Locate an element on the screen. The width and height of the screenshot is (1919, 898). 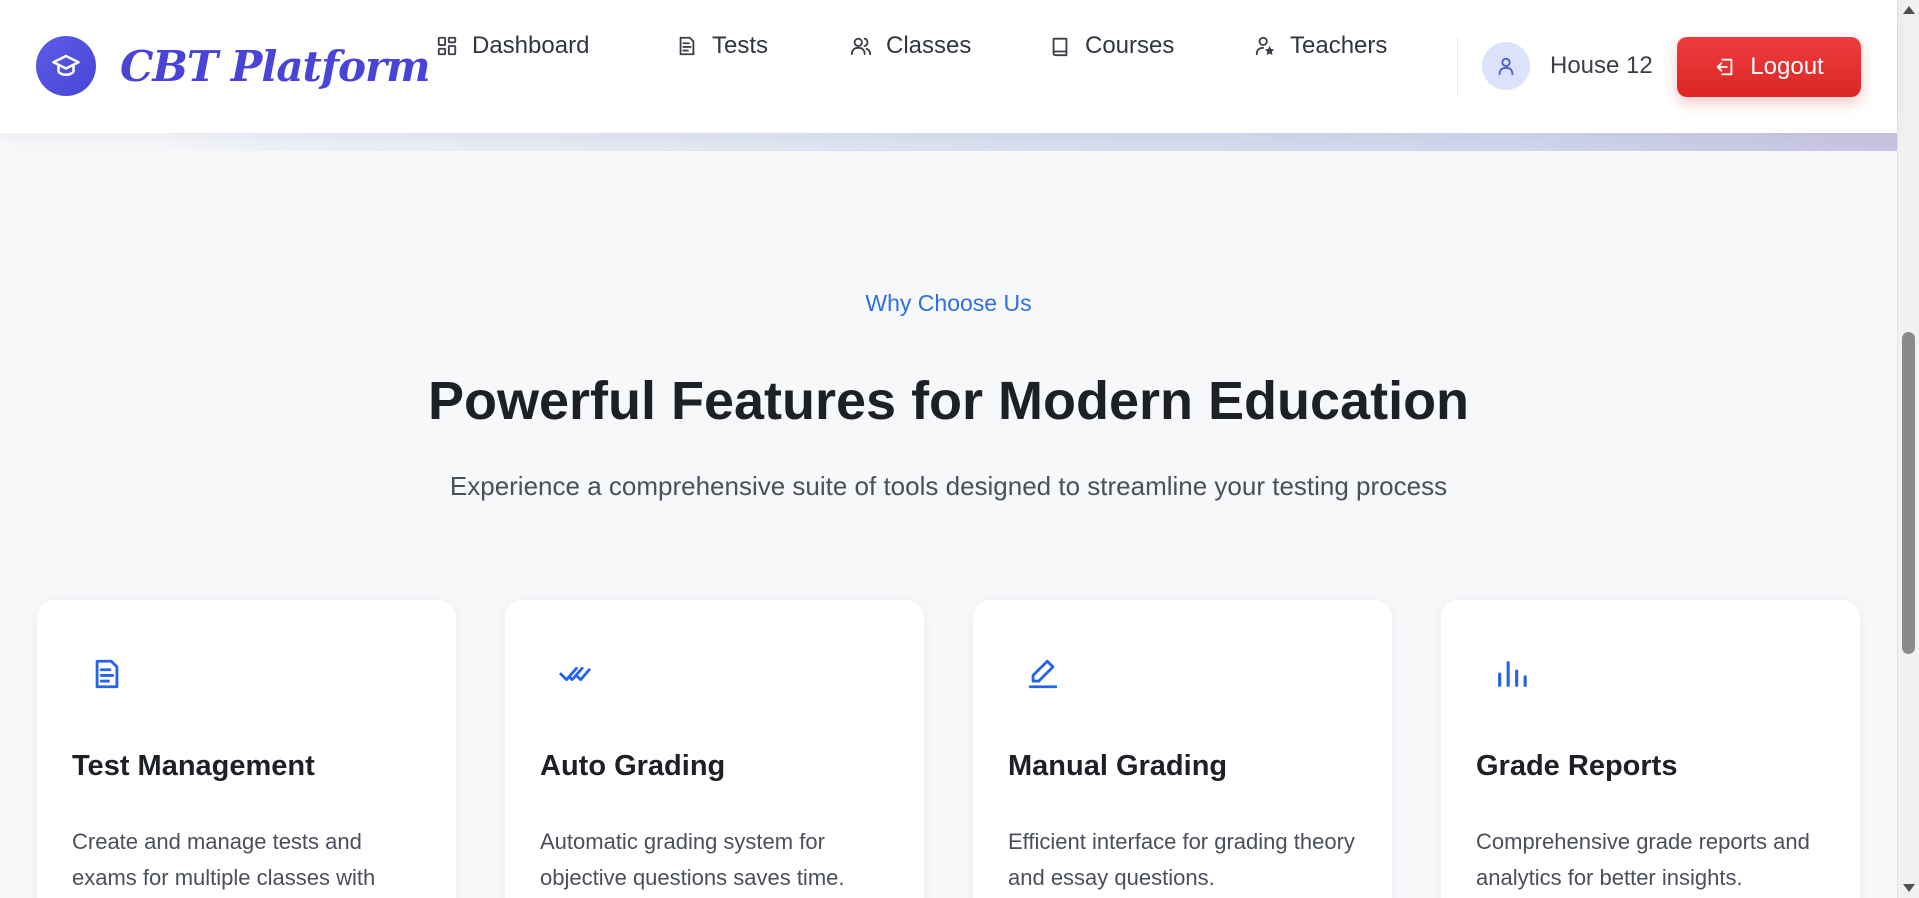
nav-item-classes: Classes is located at coordinates (910, 46).